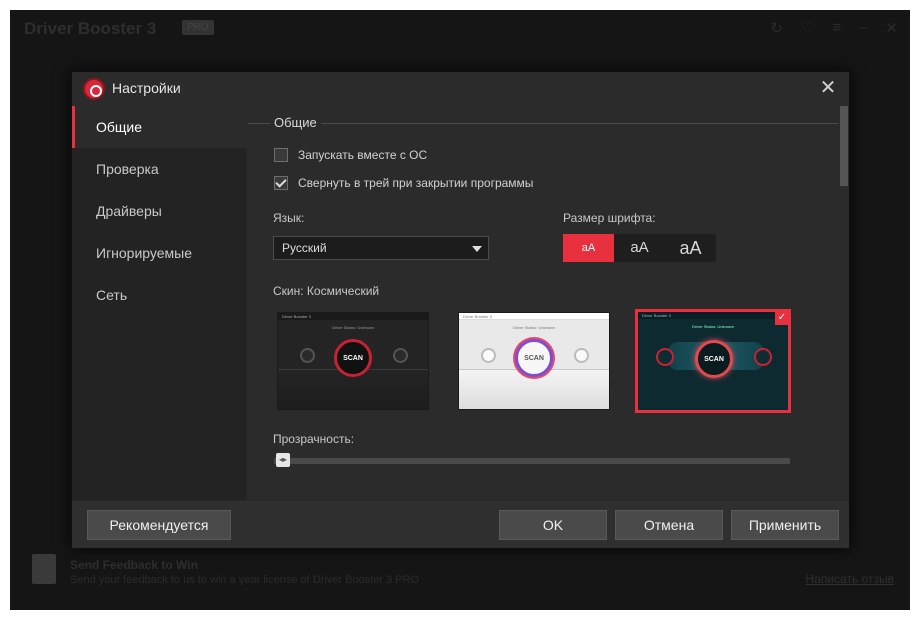 The height and width of the screenshot is (620, 920). Describe the element at coordinates (828, 88) in the screenshot. I see `dialog-close-icon: ✕` at that location.